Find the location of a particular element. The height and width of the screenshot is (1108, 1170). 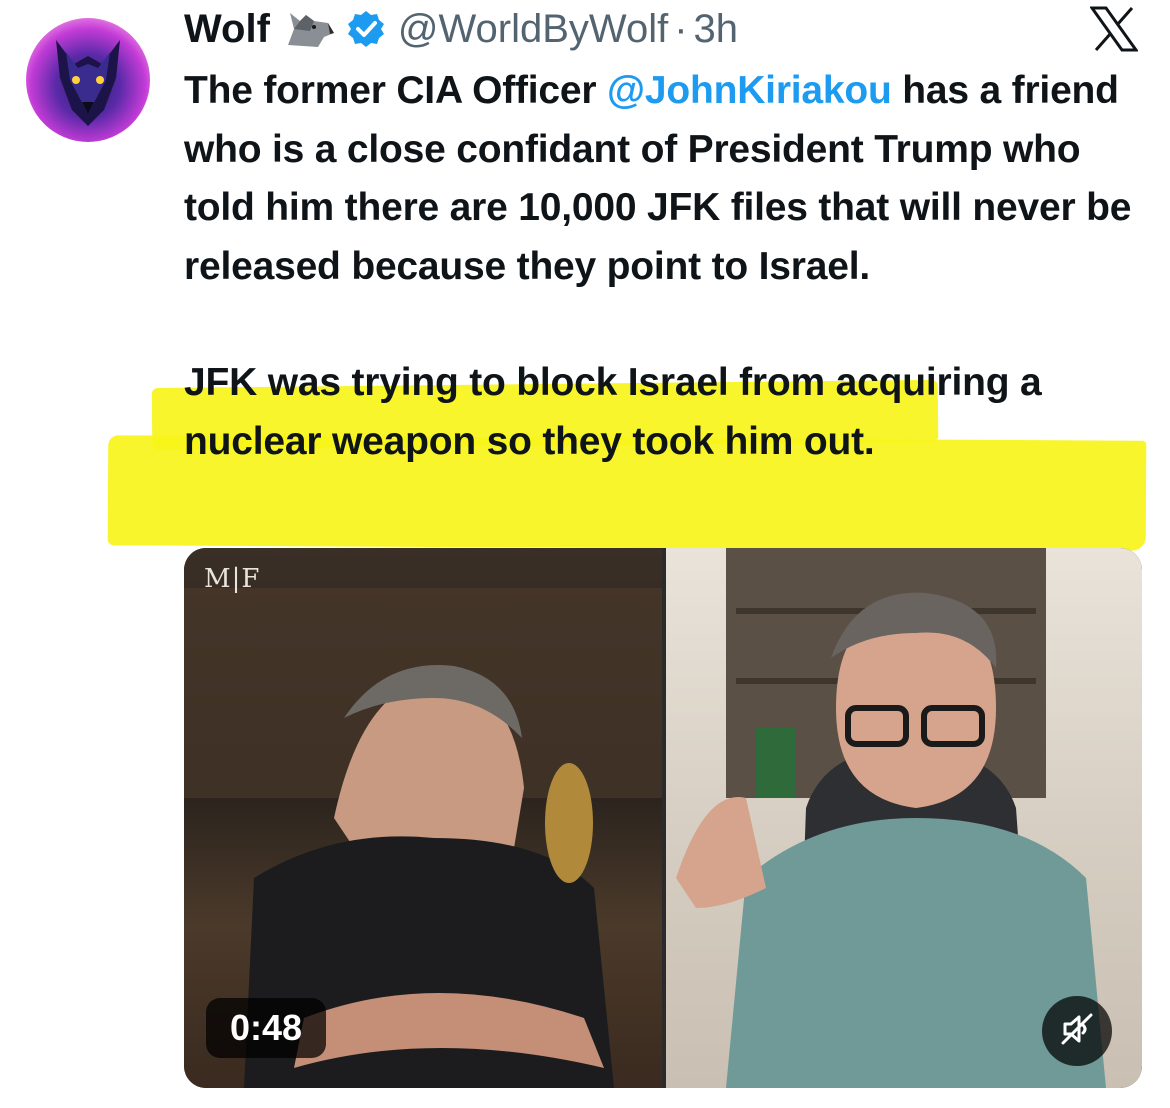

muted-speaker-icon is located at coordinates (1077, 1031).